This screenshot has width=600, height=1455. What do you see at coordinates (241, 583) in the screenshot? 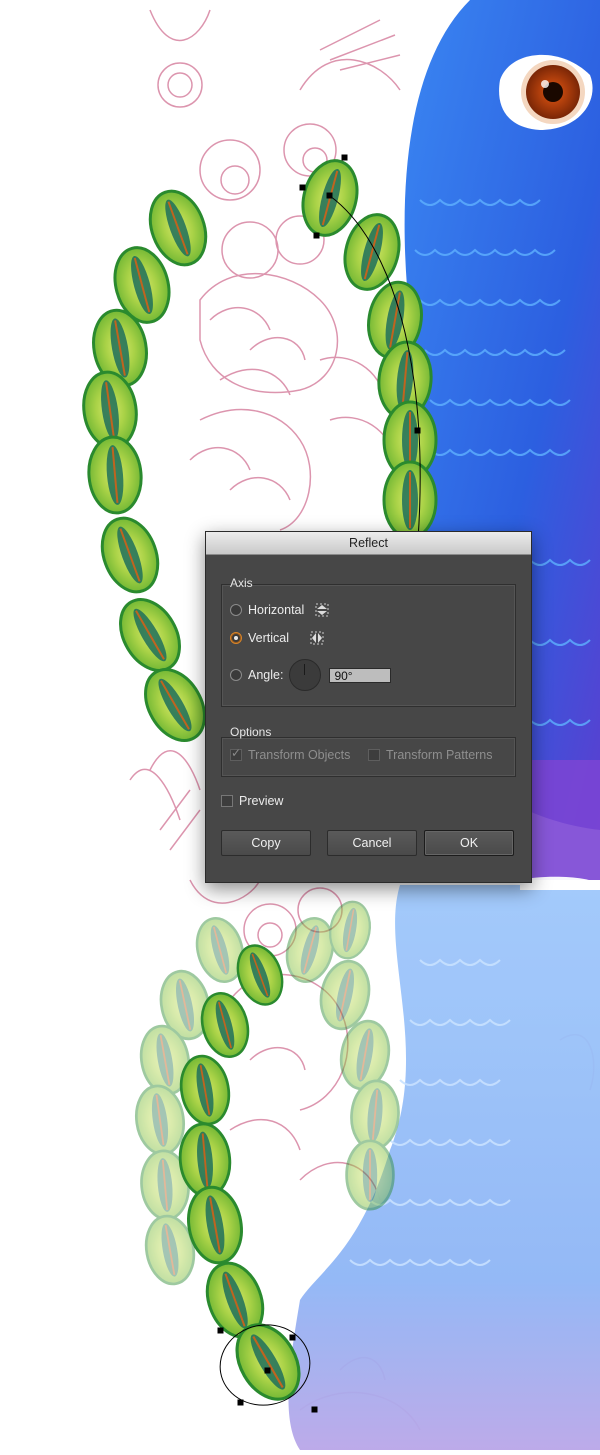
I see `axis-label: Axis` at bounding box center [241, 583].